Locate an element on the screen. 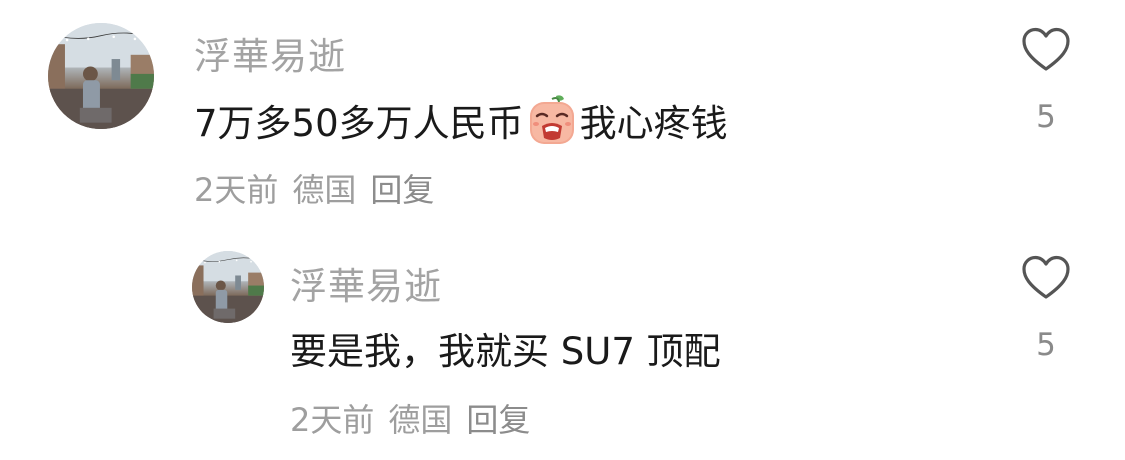  comment-text: 要是我，我就买 SU7 顶配 is located at coordinates (505, 351).